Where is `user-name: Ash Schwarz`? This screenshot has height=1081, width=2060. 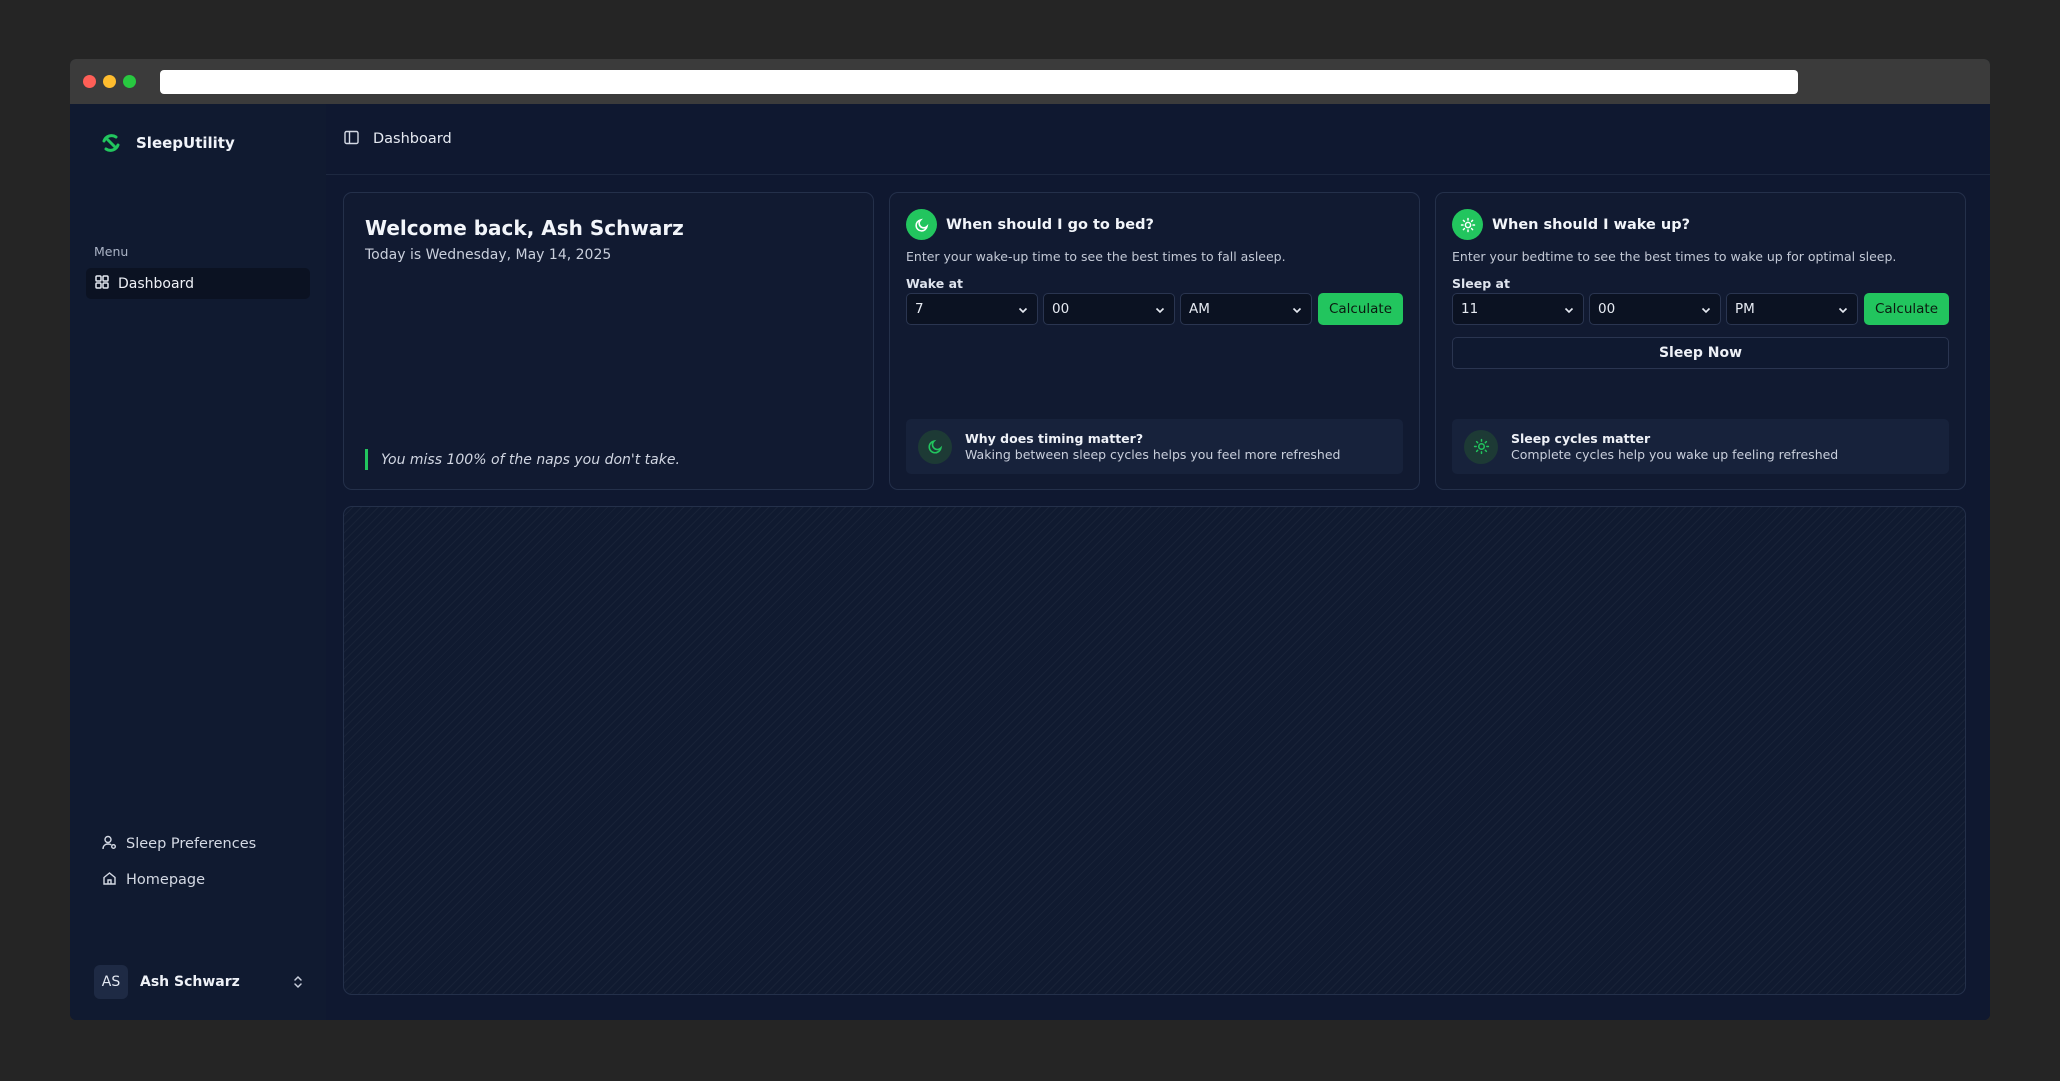 user-name: Ash Schwarz is located at coordinates (190, 982).